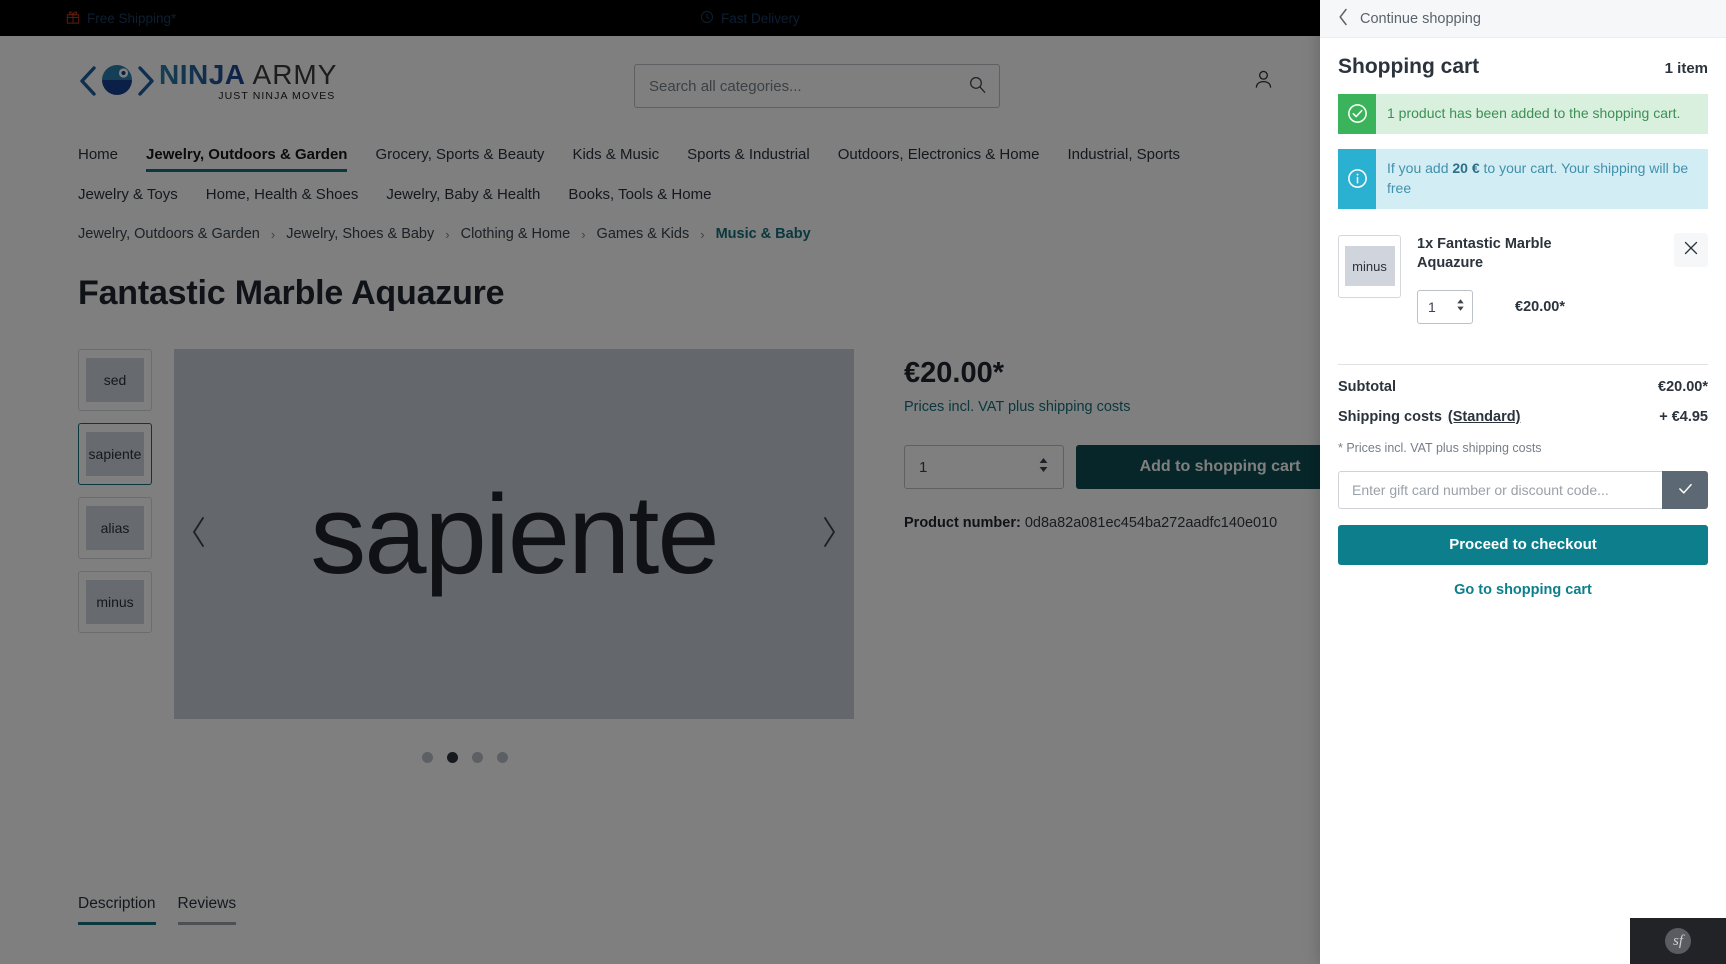 The image size is (1726, 964). Describe the element at coordinates (1523, 19) in the screenshot. I see `continue-shopping-button: Continue shopping` at that location.